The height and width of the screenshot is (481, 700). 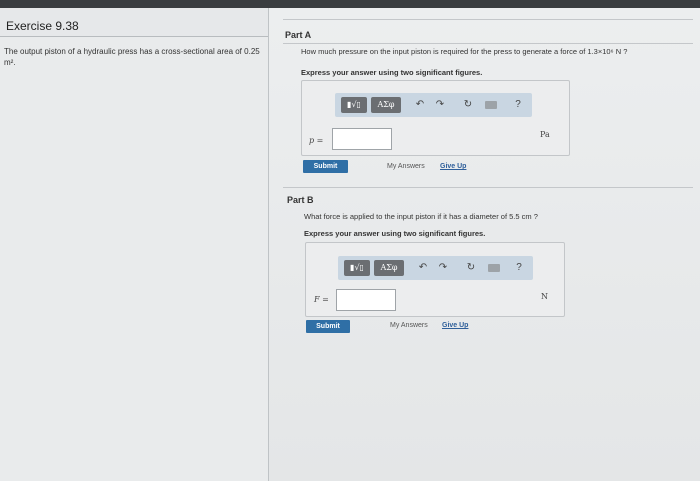 What do you see at coordinates (300, 200) in the screenshot?
I see `part-b-title: Part B` at bounding box center [300, 200].